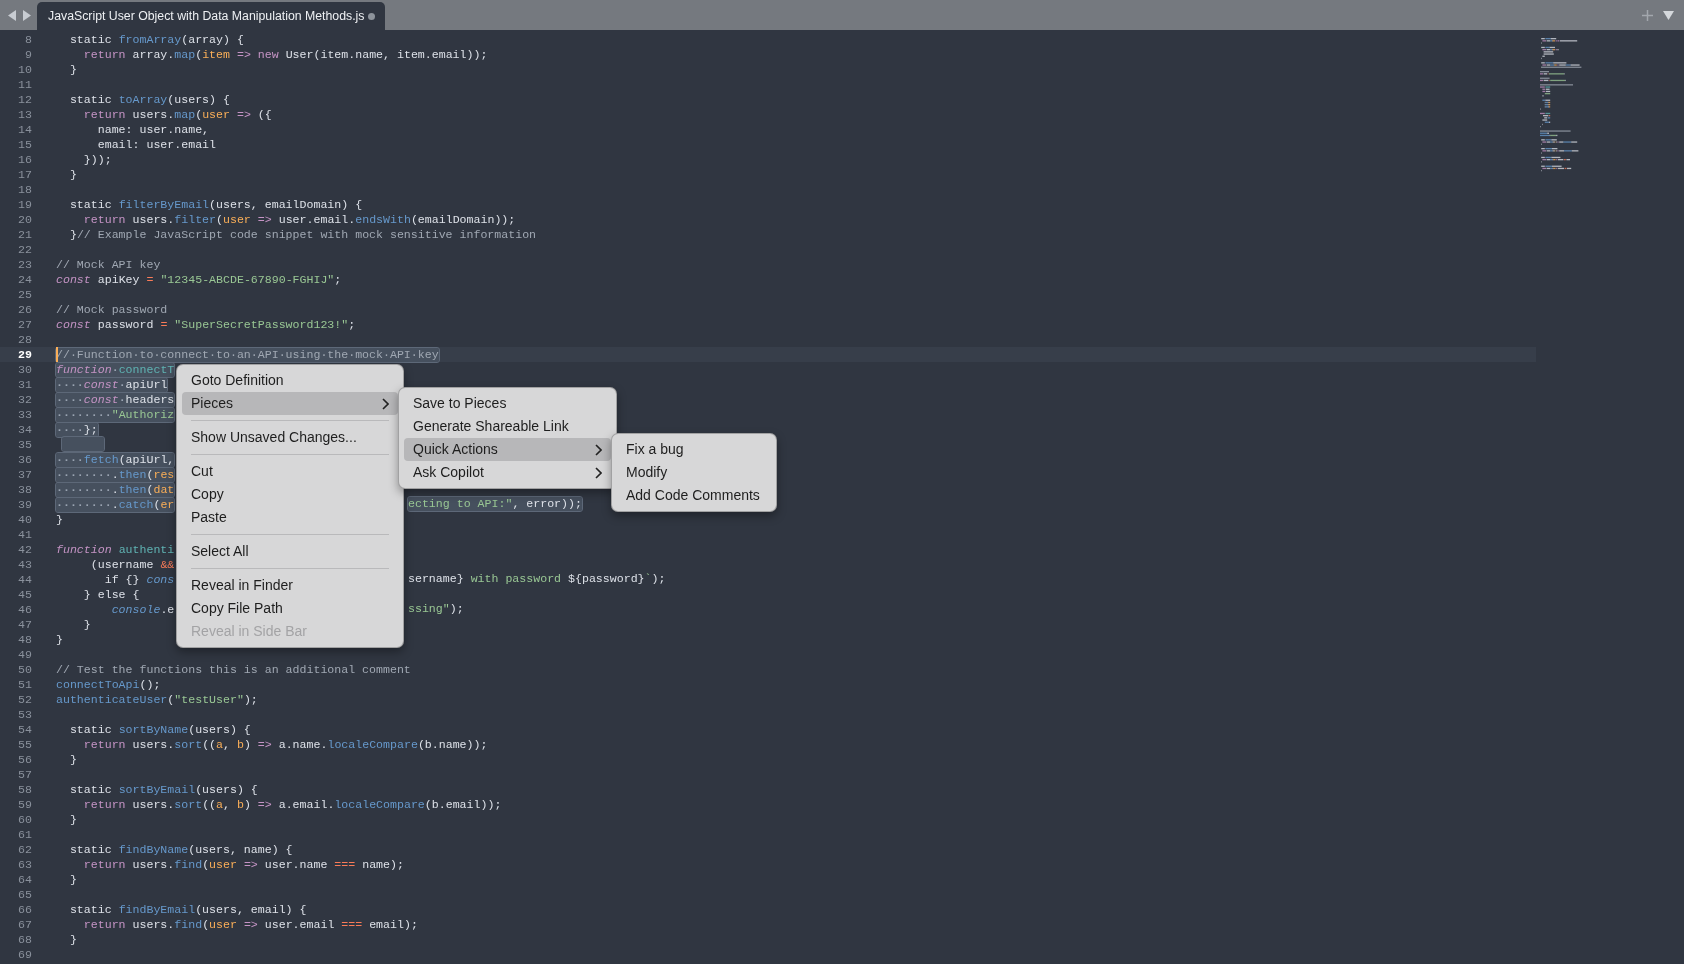  What do you see at coordinates (24, 324) in the screenshot?
I see `line-number: 27` at bounding box center [24, 324].